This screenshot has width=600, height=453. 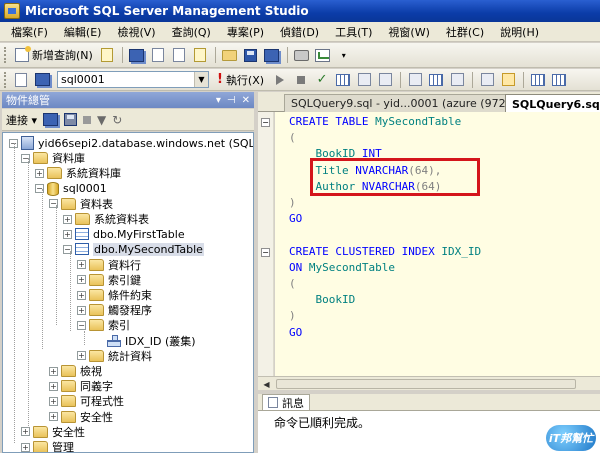 What do you see at coordinates (429, 431) in the screenshot?
I see `messages-pane: 命令已順利完成。 iT邦幫忙` at bounding box center [429, 431].